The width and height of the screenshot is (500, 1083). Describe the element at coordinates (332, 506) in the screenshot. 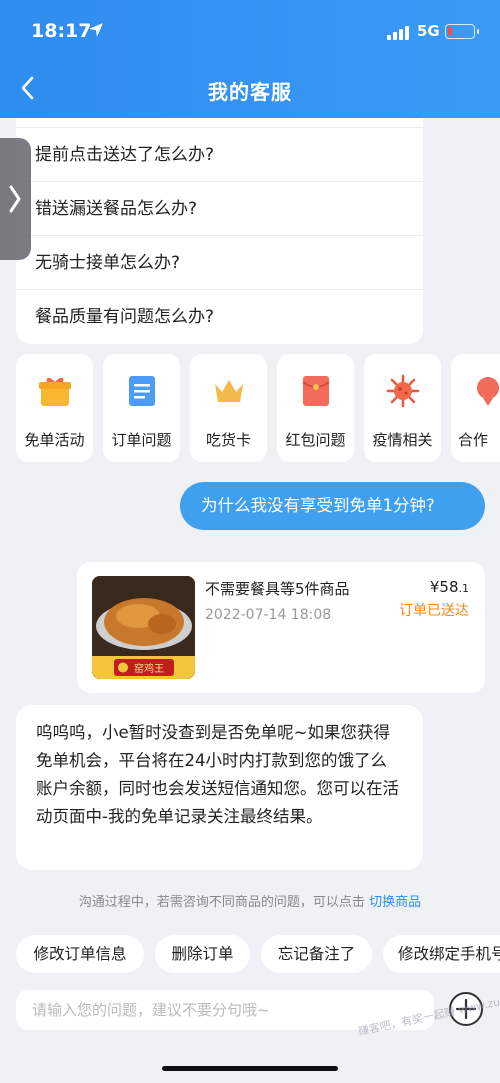

I see `user-message-bubble: 为什么我没有享受到免单1分钟?` at that location.